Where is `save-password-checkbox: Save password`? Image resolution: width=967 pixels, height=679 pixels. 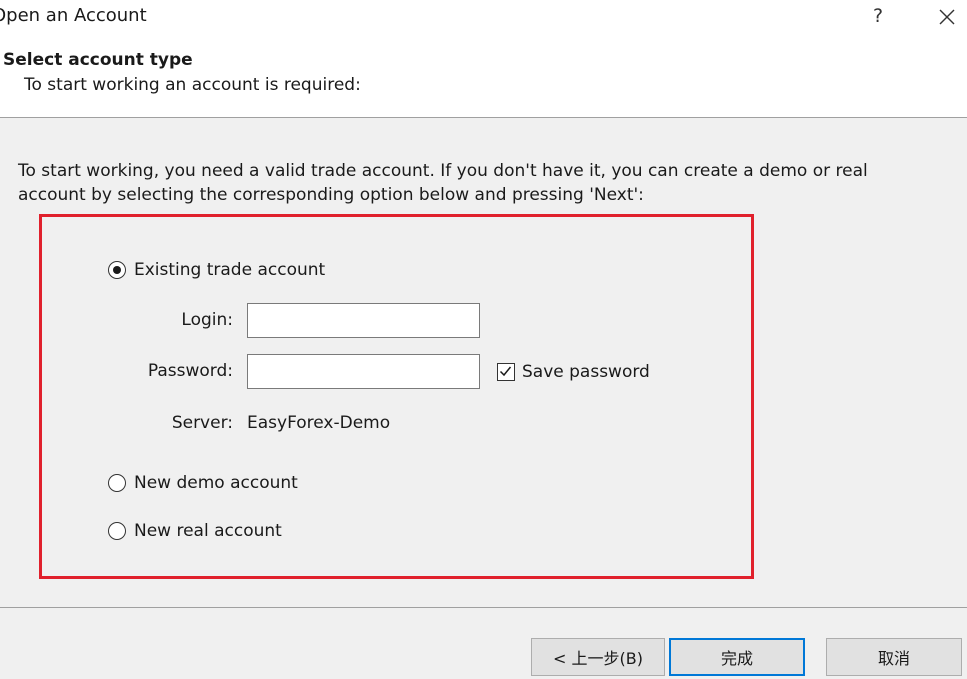
save-password-checkbox: Save password is located at coordinates (573, 372).